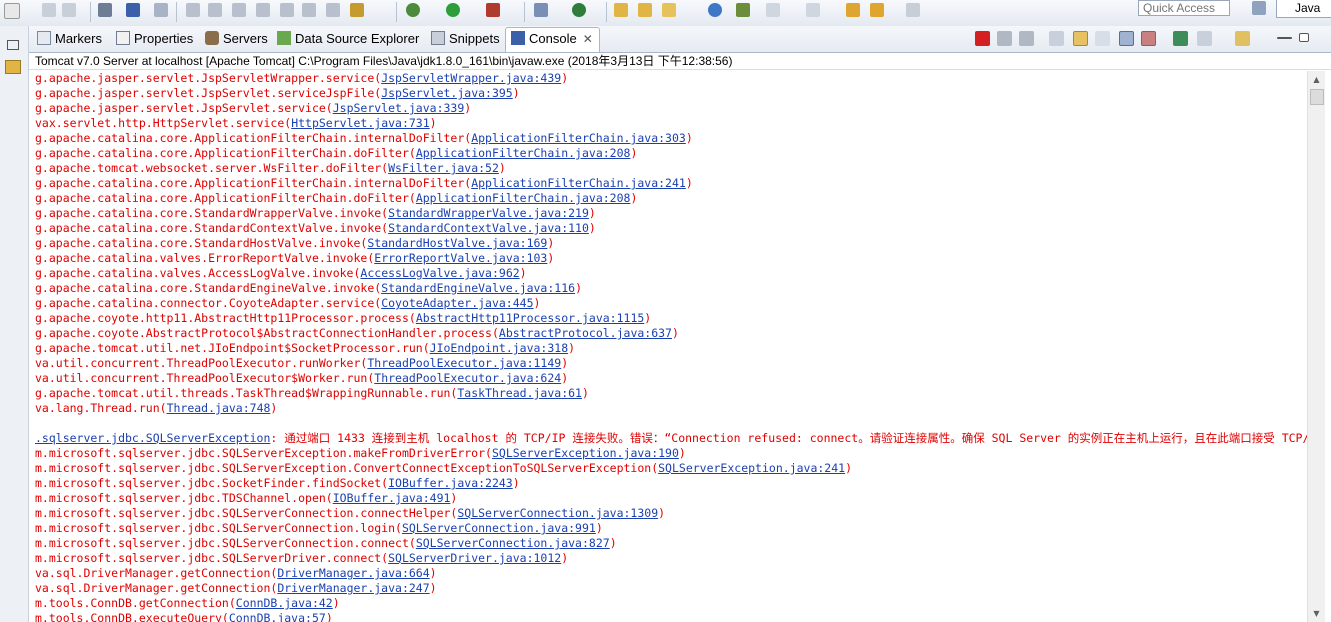 This screenshot has width=1331, height=622. I want to click on minimize-view-icon, so click(1284, 38).